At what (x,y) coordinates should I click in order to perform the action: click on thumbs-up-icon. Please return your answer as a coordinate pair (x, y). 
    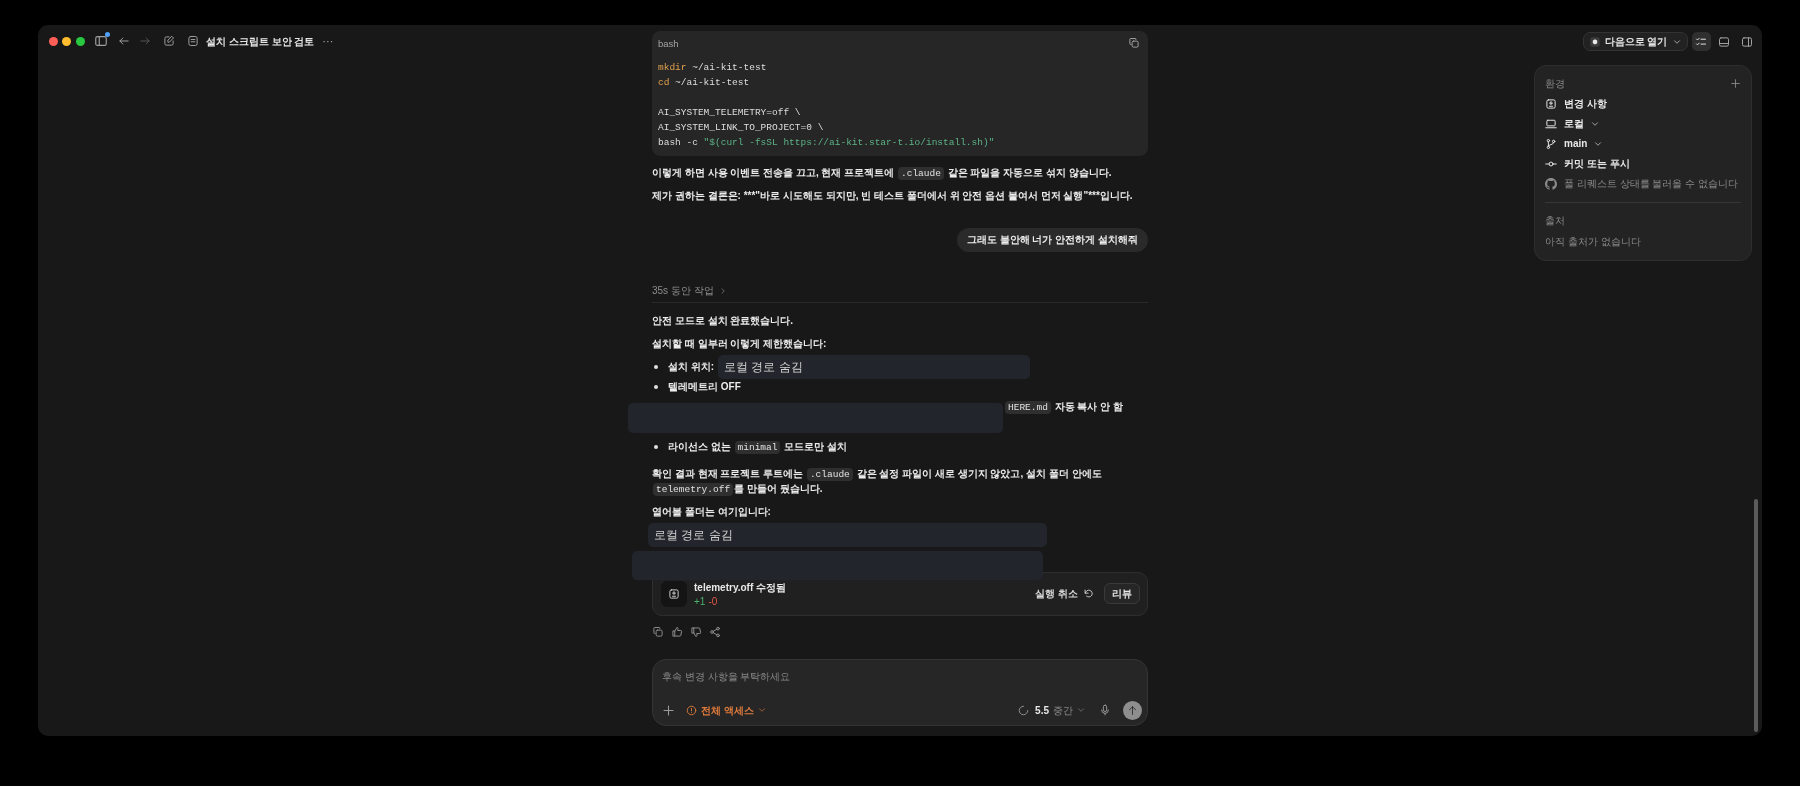
    Looking at the image, I should click on (677, 631).